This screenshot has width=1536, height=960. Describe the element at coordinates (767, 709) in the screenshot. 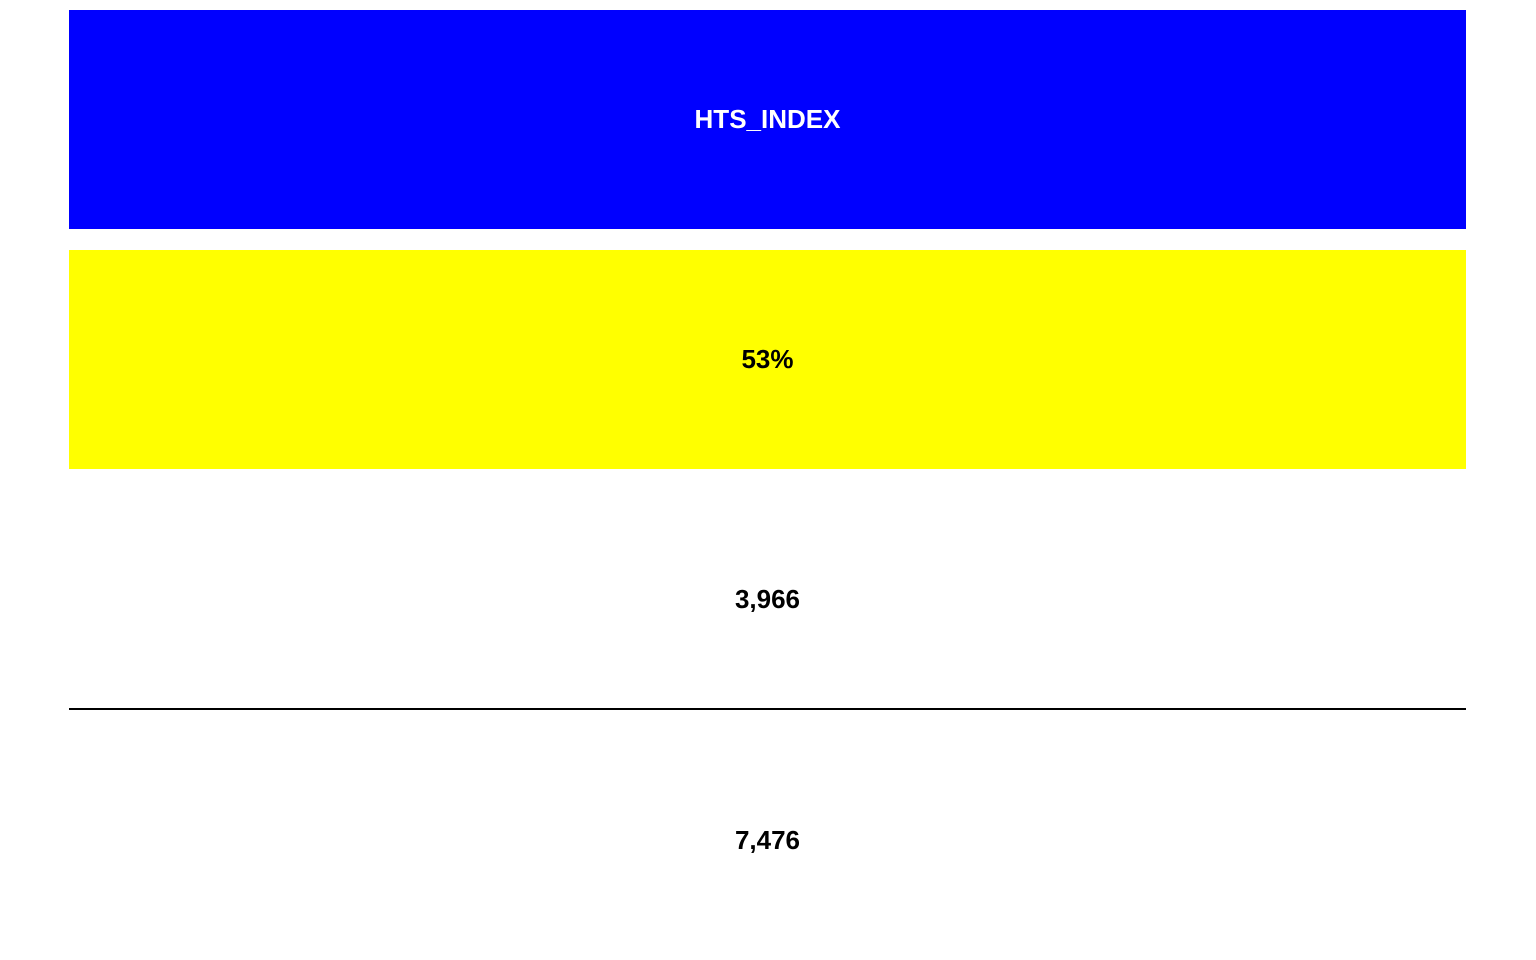

I see `fraction-divider` at that location.